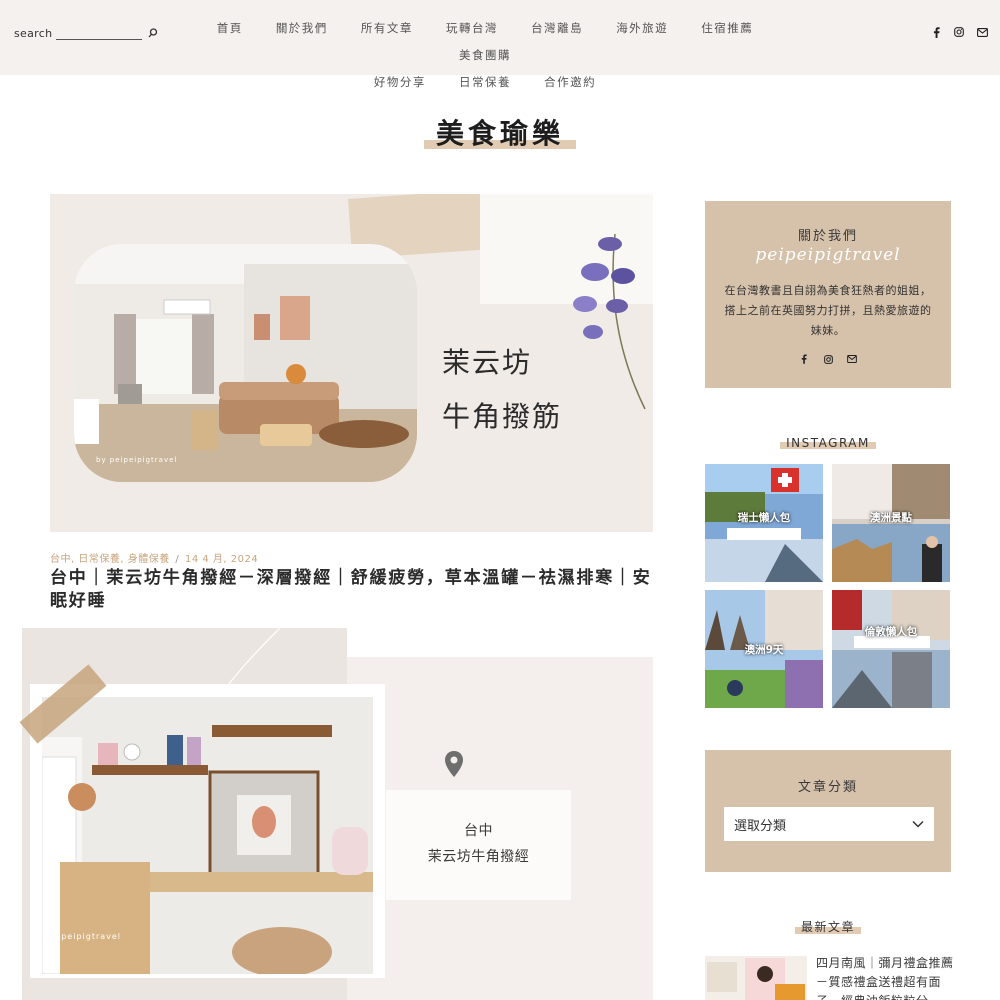  I want to click on instagram-tile-caption: 瑞士懶人包, so click(764, 518).